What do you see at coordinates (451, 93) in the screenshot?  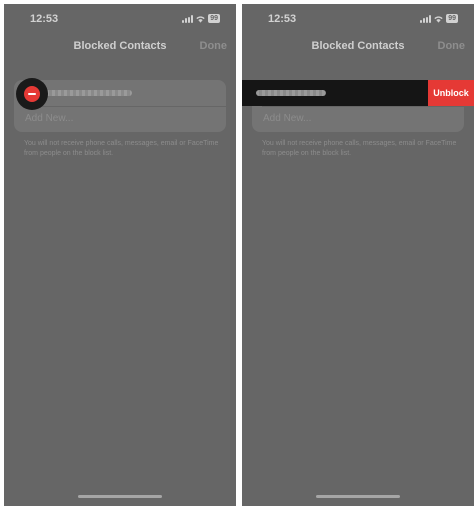 I see `unblock-button: Unblock` at bounding box center [451, 93].